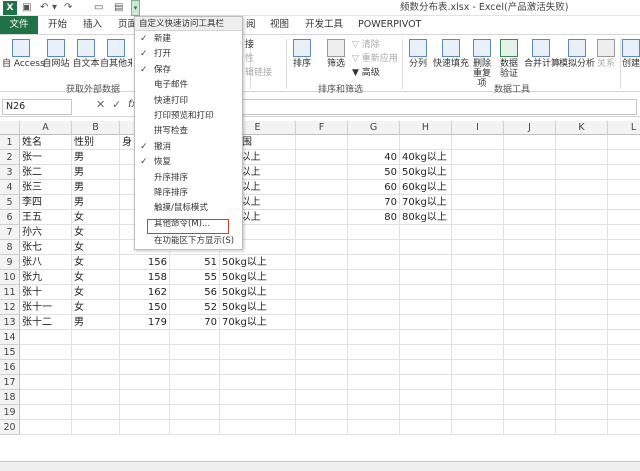 The width and height of the screenshot is (640, 471). What do you see at coordinates (188, 54) in the screenshot?
I see `qat-menu-item: ✓ 打开` at bounding box center [188, 54].